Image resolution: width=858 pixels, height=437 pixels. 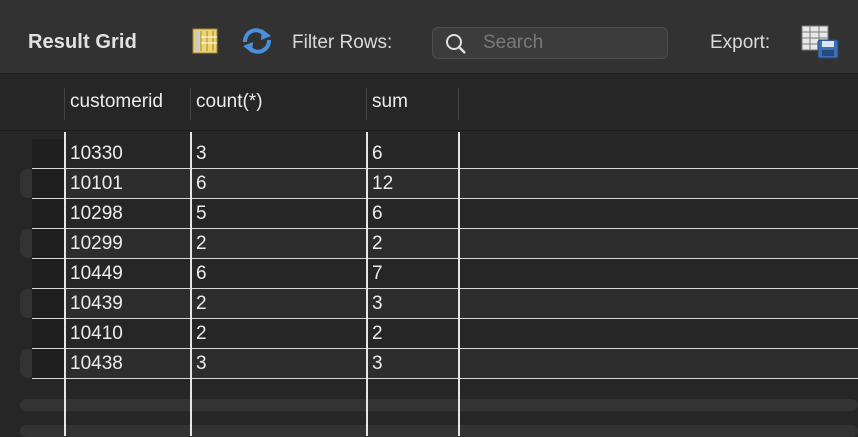 I want to click on grid-layout-icon, so click(x=205, y=41).